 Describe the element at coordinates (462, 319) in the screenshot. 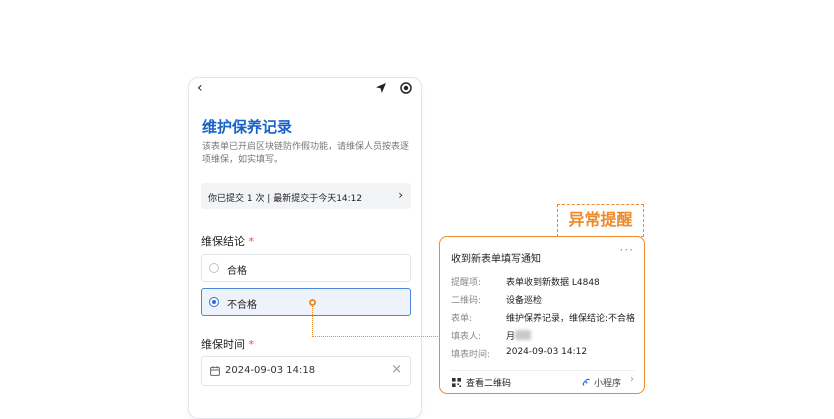

I see `row-key: 表单:` at that location.